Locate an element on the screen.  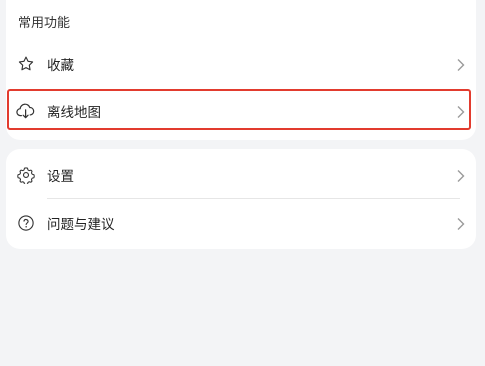
gear-icon is located at coordinates (26, 175).